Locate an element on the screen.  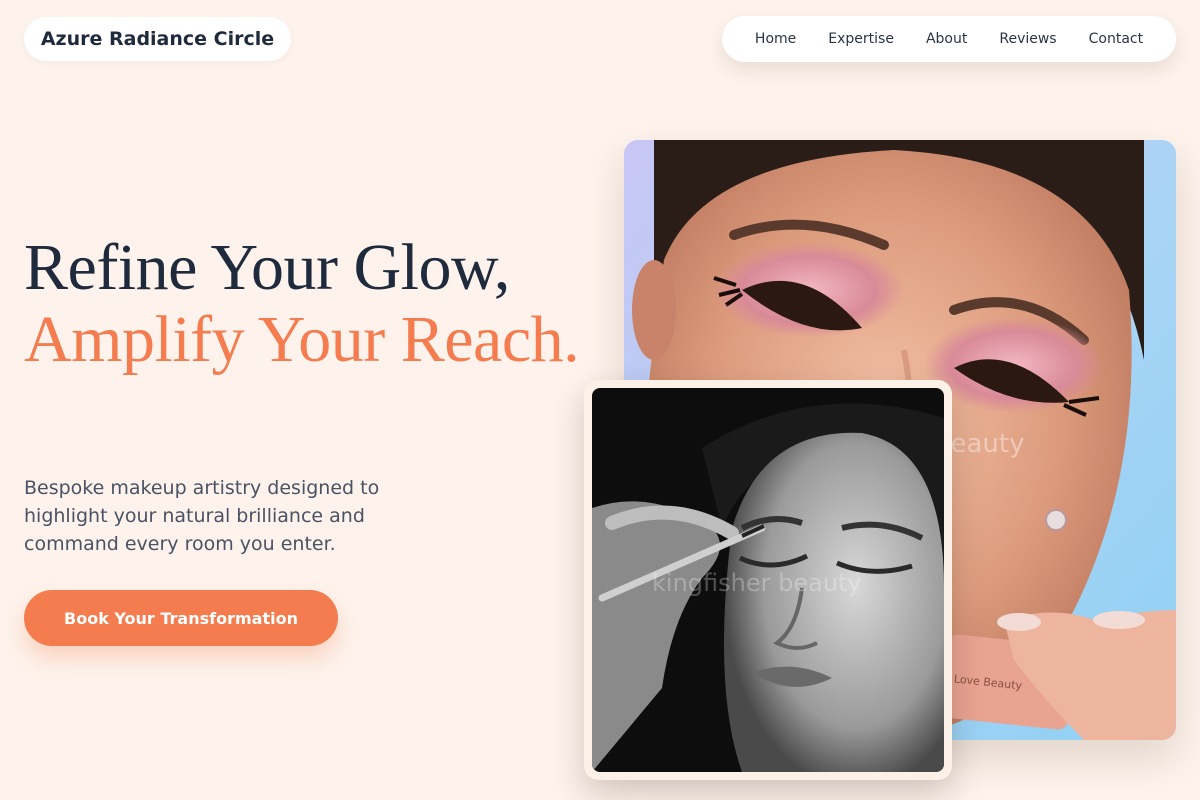
hero-title-line1: Refine Your Glow, is located at coordinates (267, 267).